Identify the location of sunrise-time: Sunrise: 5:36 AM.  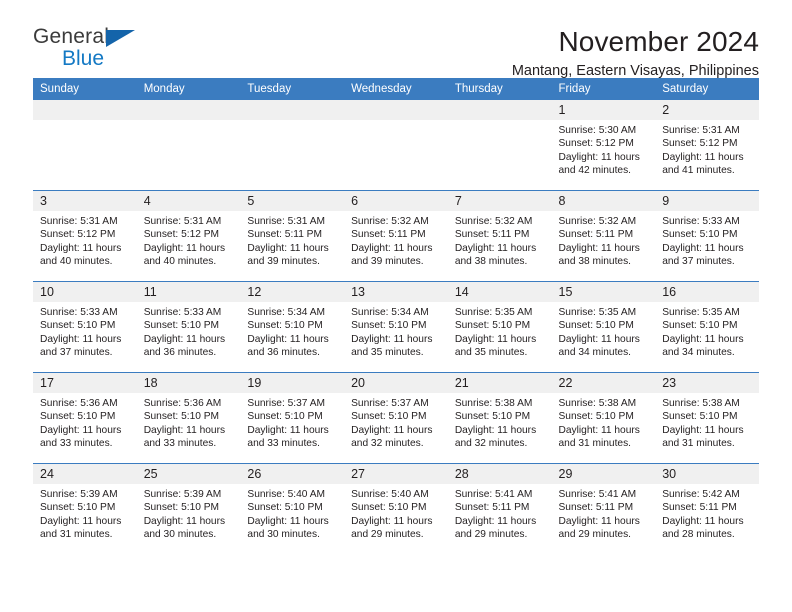
(182, 403).